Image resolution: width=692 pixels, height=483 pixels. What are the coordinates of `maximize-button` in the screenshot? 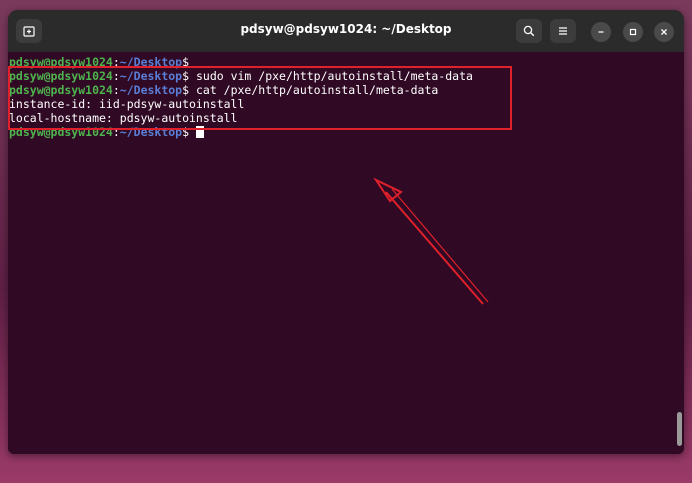 It's located at (633, 32).